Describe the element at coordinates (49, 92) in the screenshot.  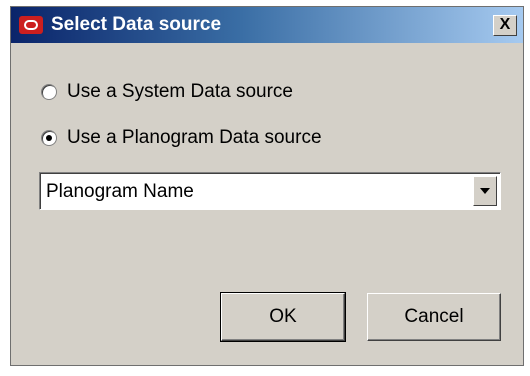
I see `system-data-source-radio` at that location.